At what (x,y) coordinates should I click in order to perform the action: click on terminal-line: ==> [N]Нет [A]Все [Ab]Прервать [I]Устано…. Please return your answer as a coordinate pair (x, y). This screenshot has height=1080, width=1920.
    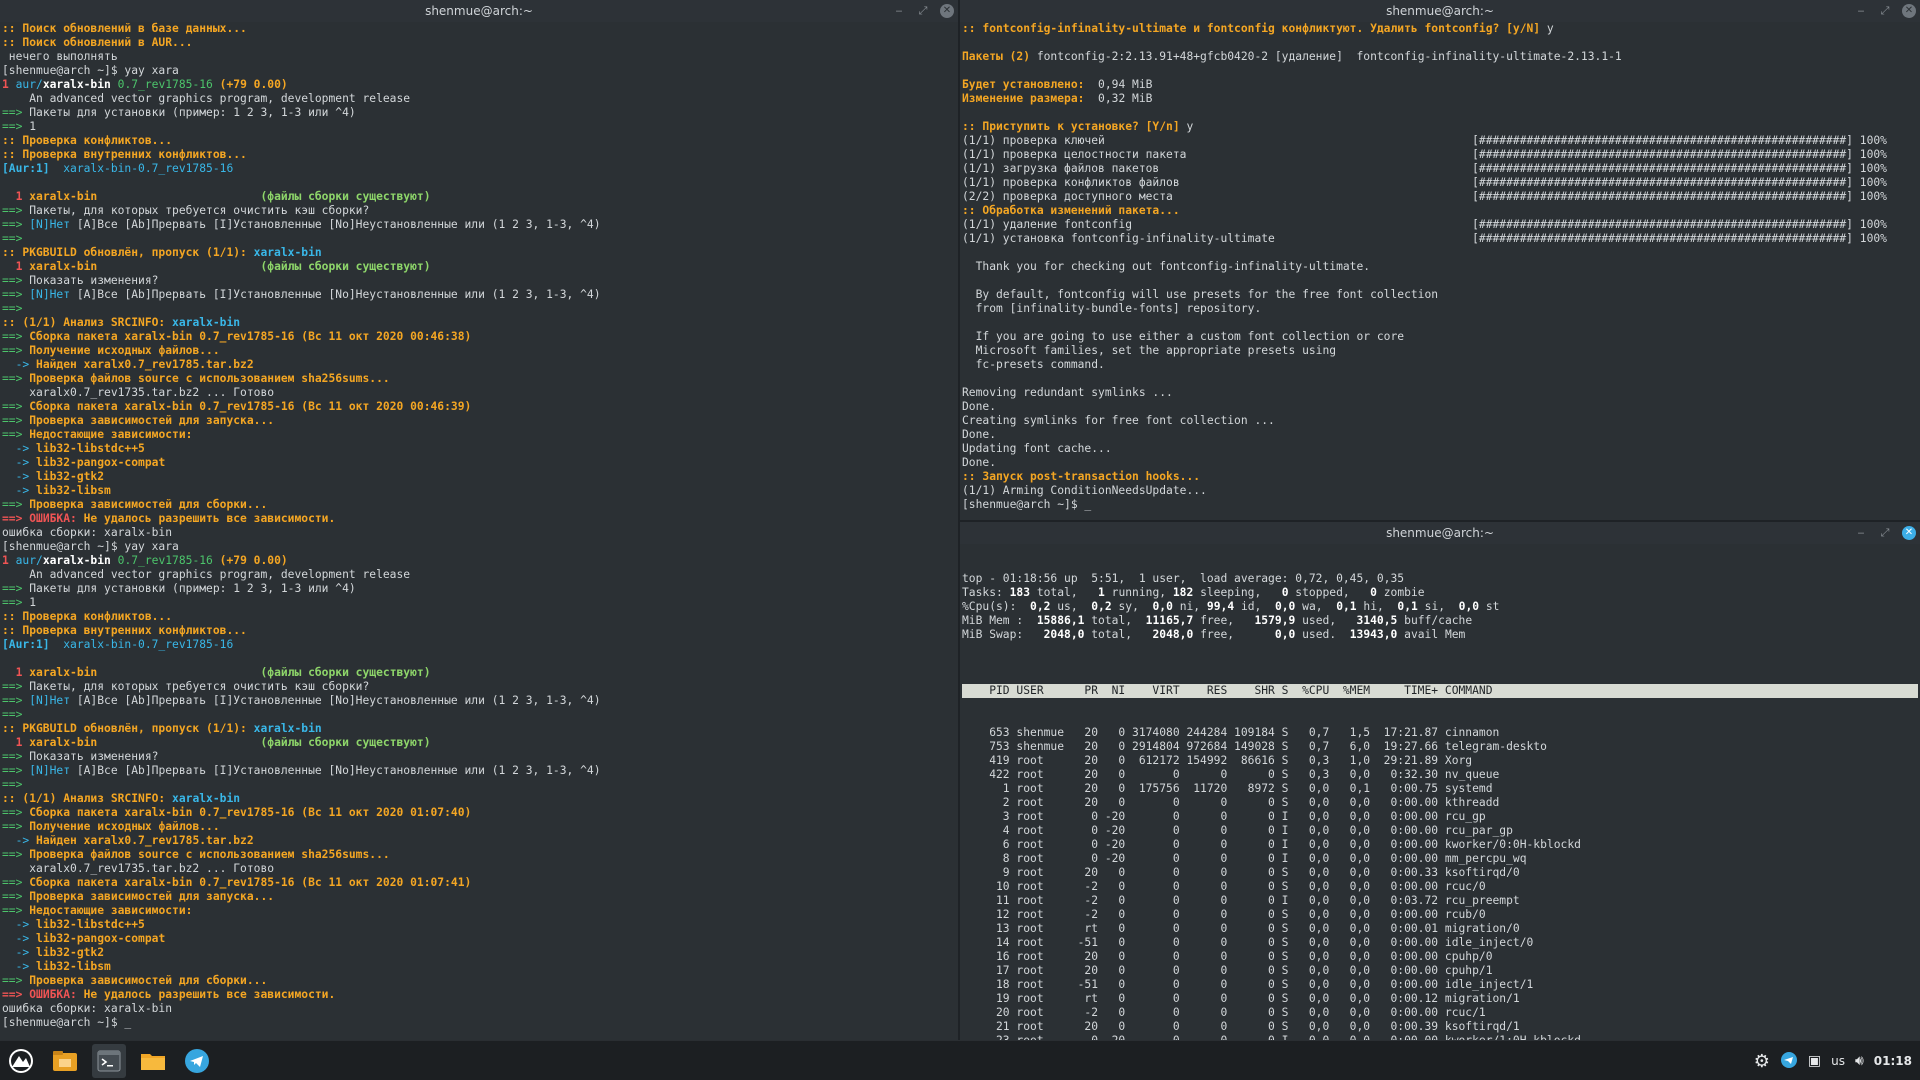
    Looking at the image, I should click on (301, 294).